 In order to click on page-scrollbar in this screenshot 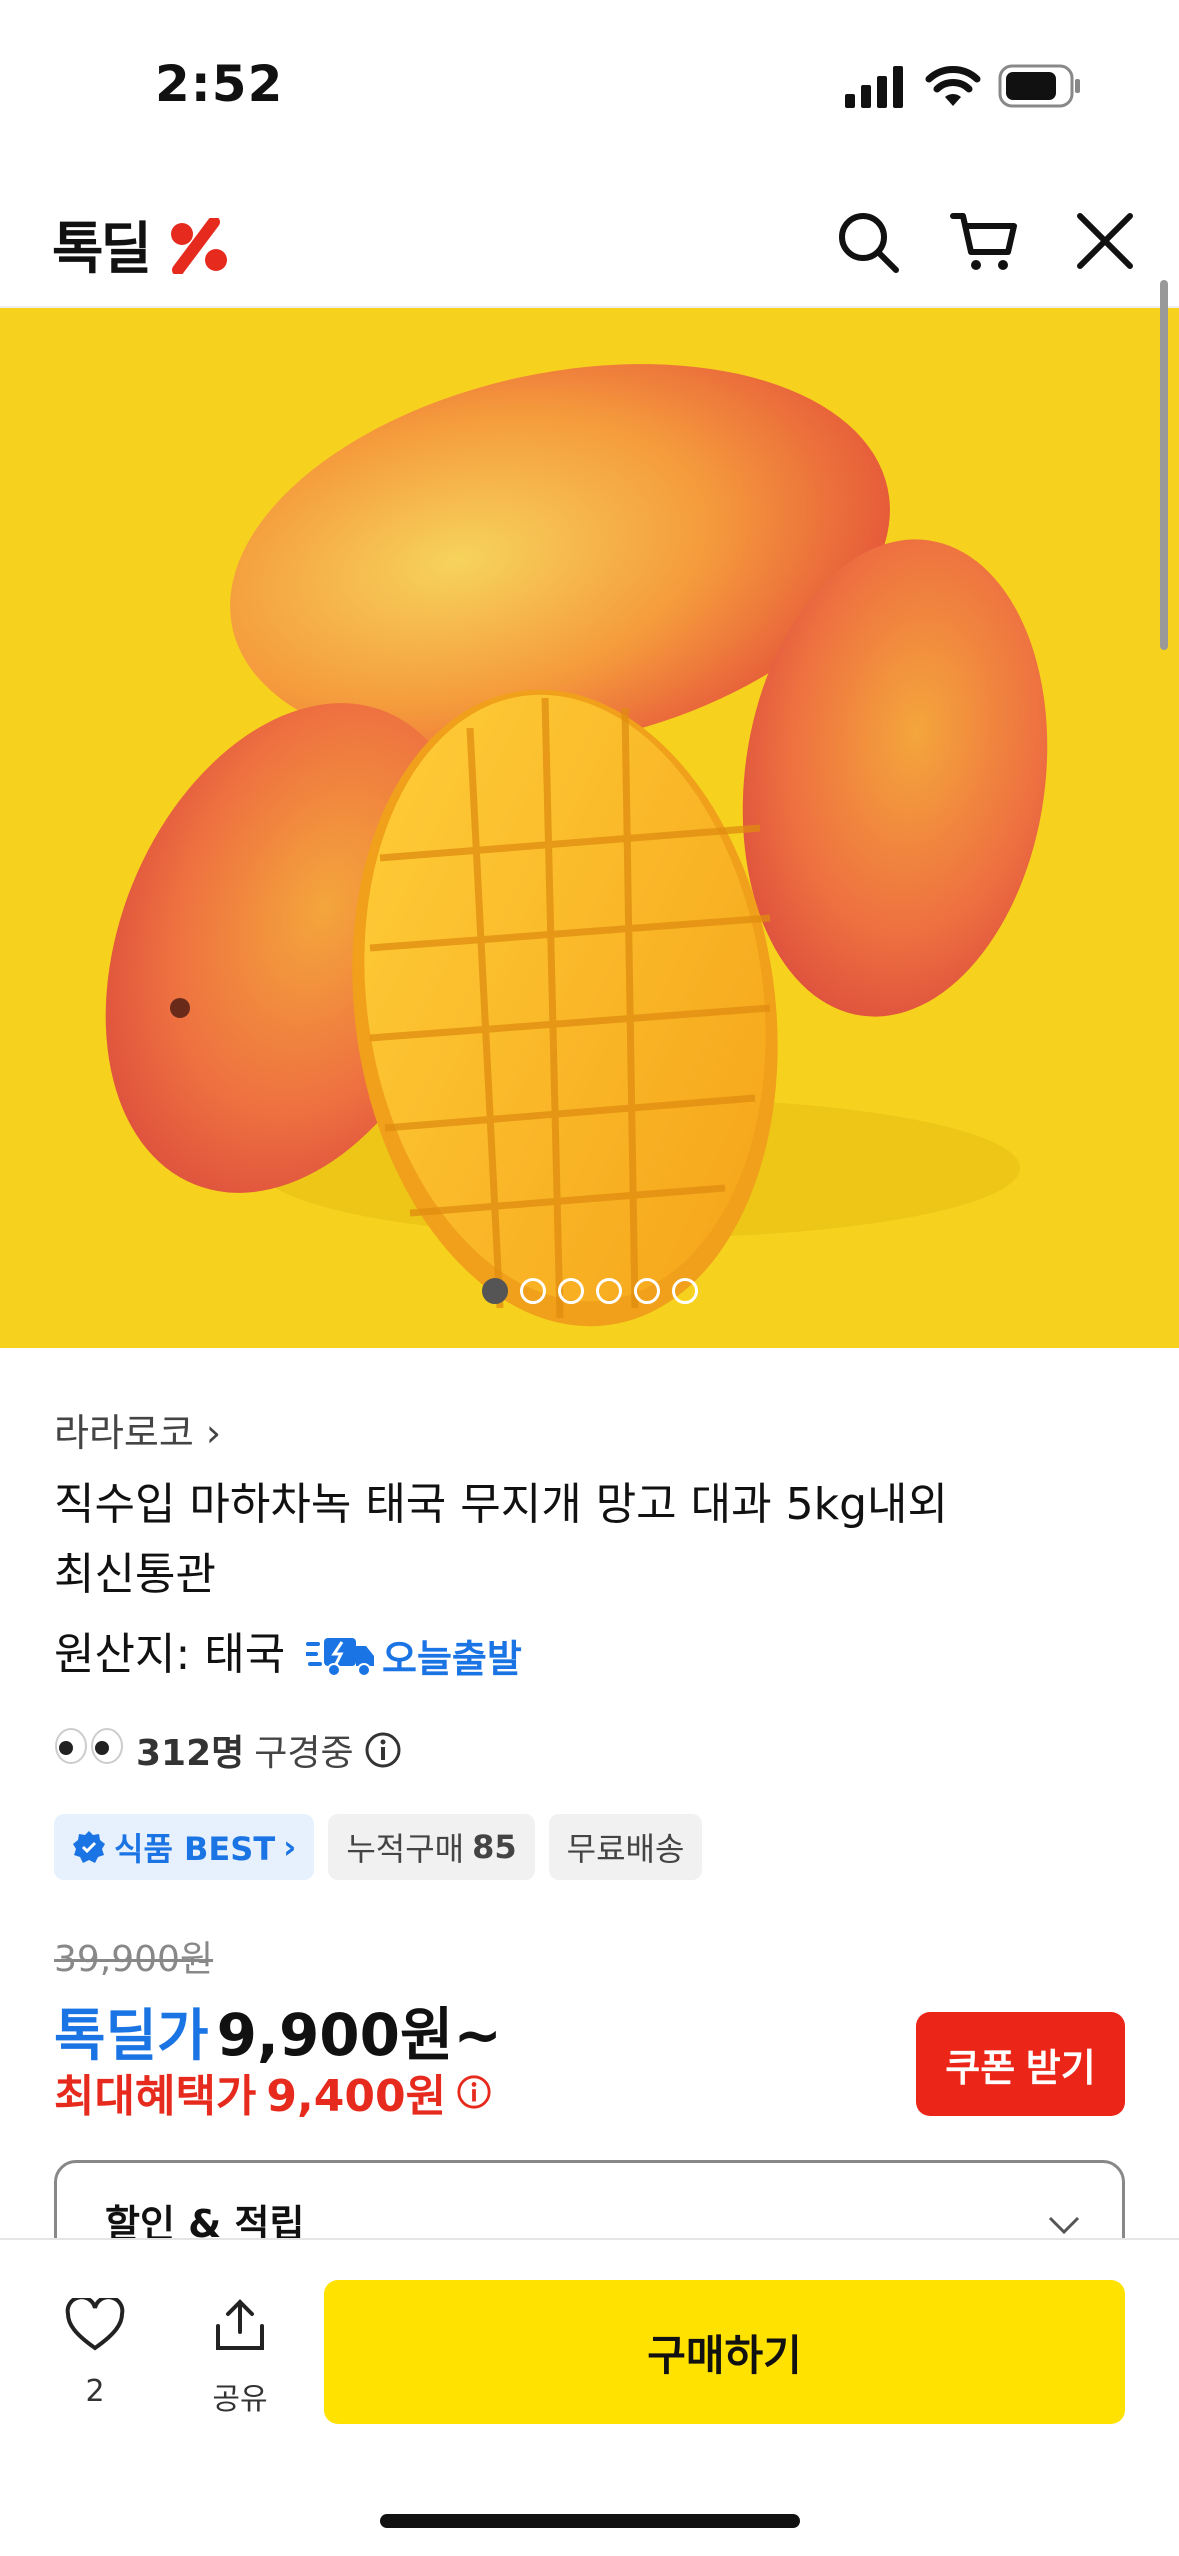, I will do `click(1164, 465)`.